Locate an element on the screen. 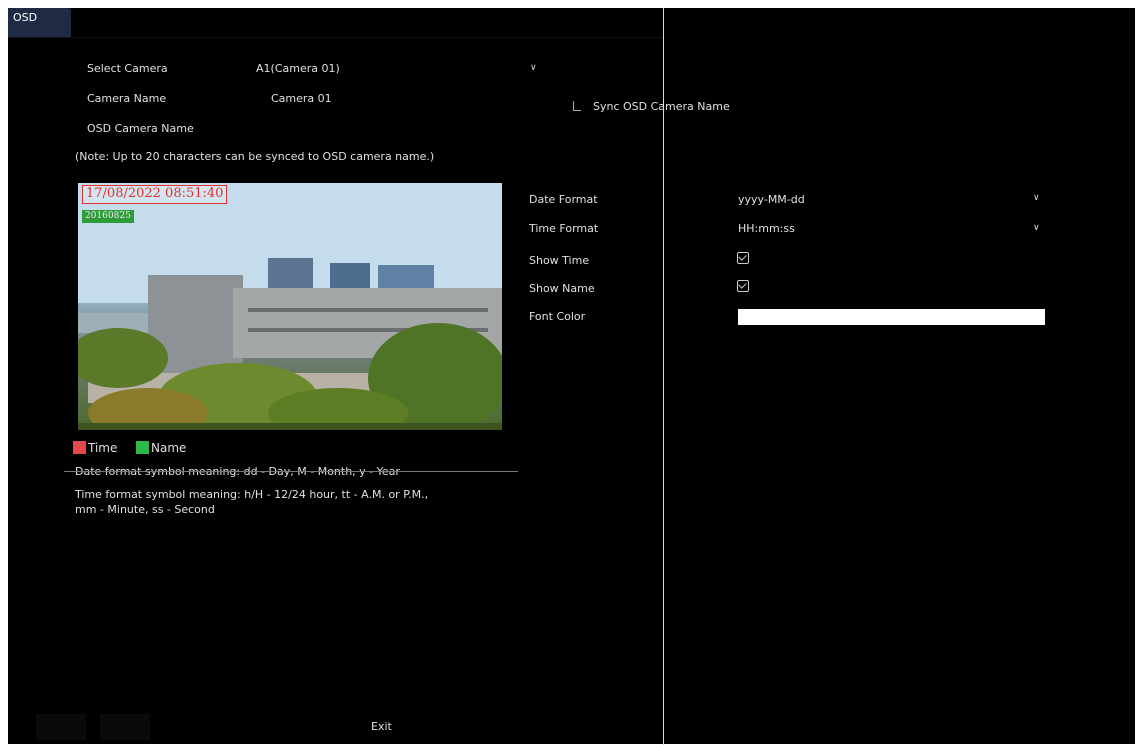  camera-preview: 17/08/2022 08:51:40 20160825 is located at coordinates (290, 306).